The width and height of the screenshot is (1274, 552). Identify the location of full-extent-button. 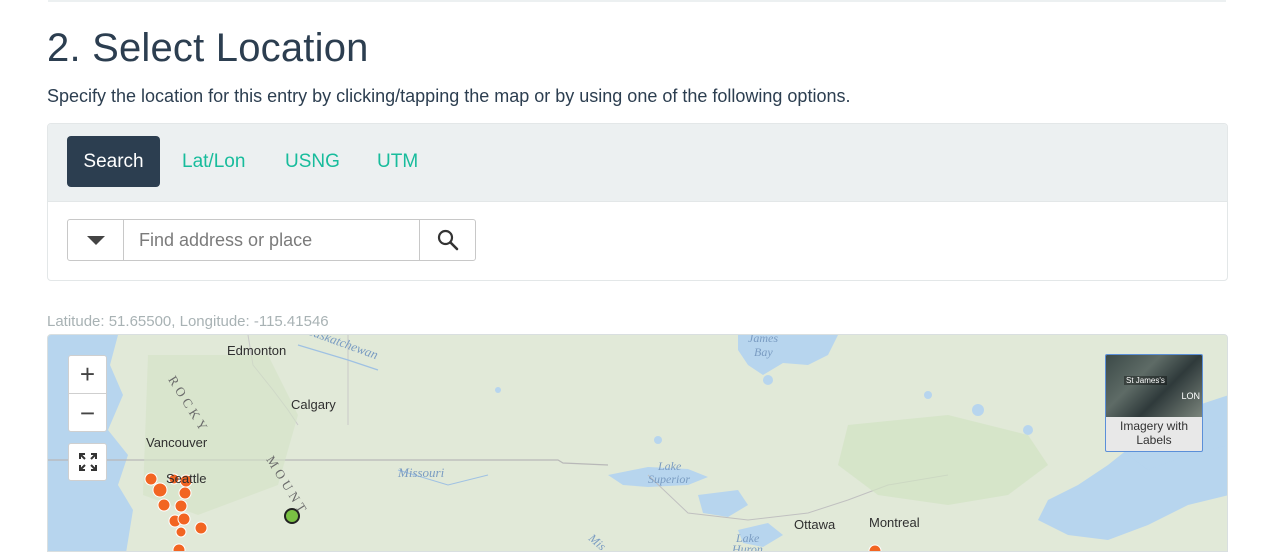
(87, 462).